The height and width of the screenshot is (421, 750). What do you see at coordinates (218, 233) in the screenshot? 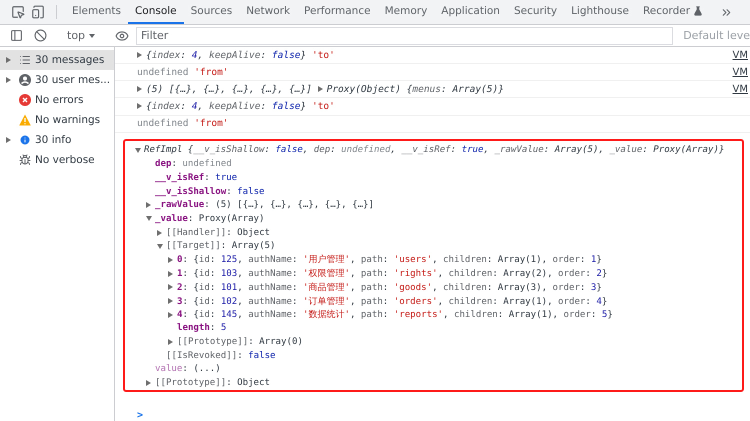
I see `property-text: [[Handler]]: Object` at bounding box center [218, 233].